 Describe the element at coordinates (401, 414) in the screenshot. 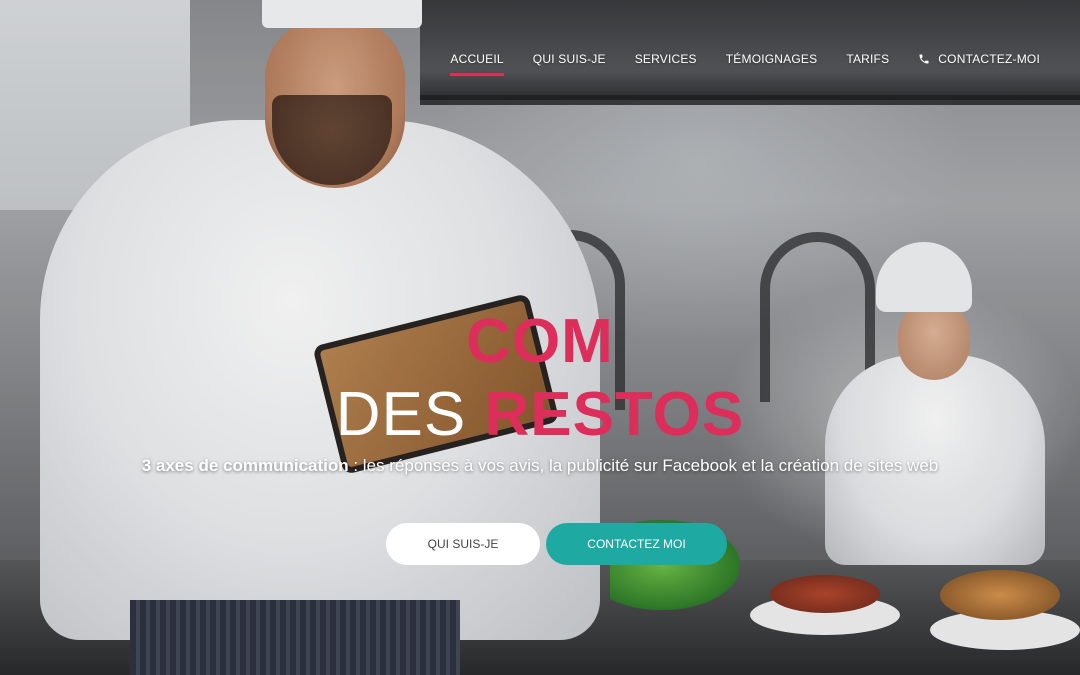

I see `hero-title-des: DES` at that location.